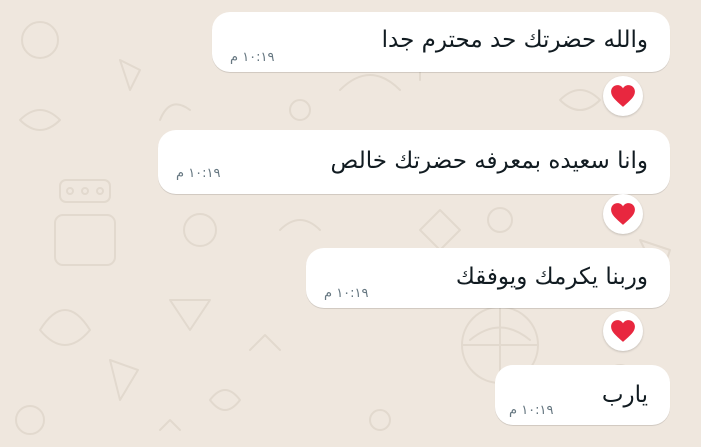 The width and height of the screenshot is (701, 447). Describe the element at coordinates (489, 161) in the screenshot. I see `message-text: وانا سعيده بمعرفه حضرتك خالص` at that location.